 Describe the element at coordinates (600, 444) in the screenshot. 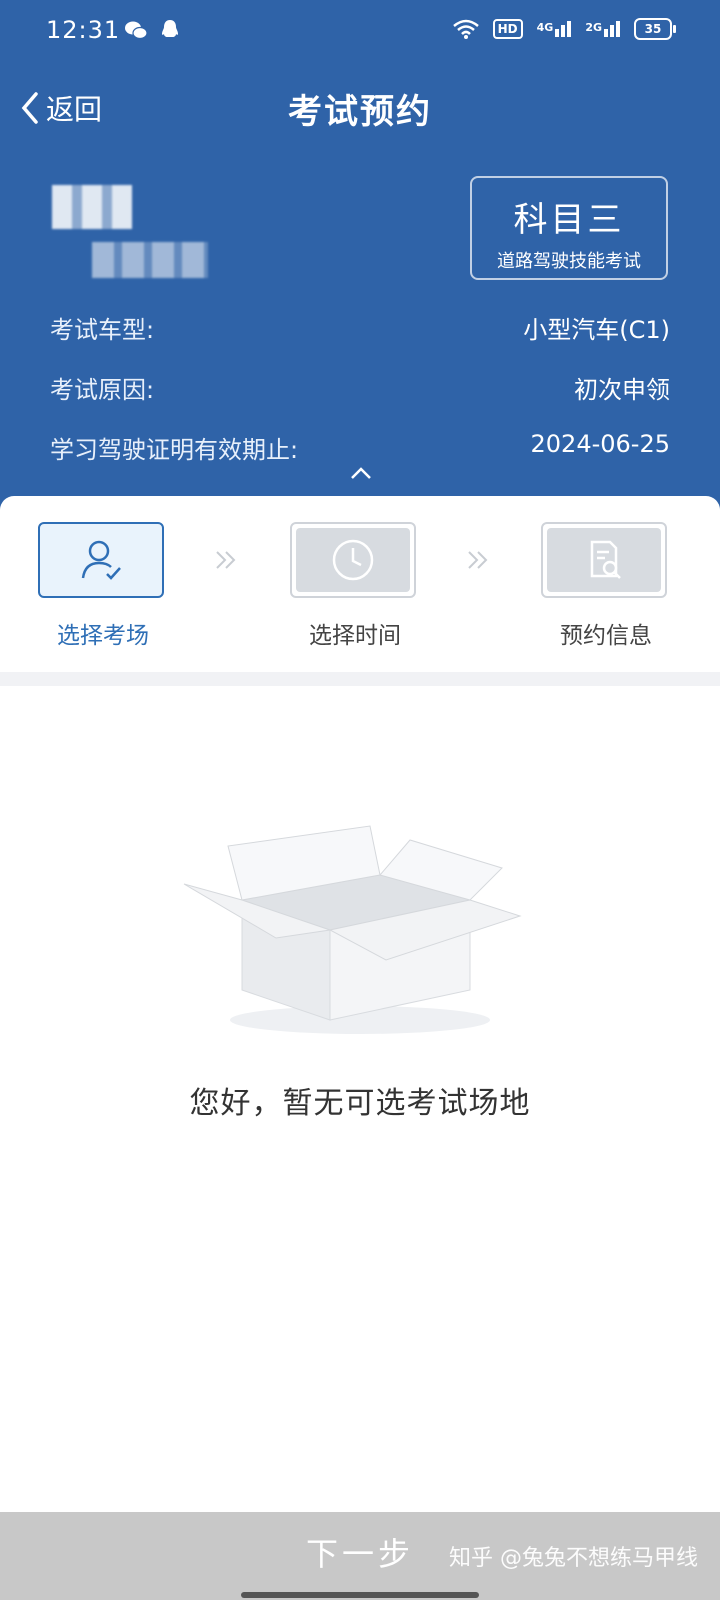

I see `info-value: 2024-06-25` at that location.